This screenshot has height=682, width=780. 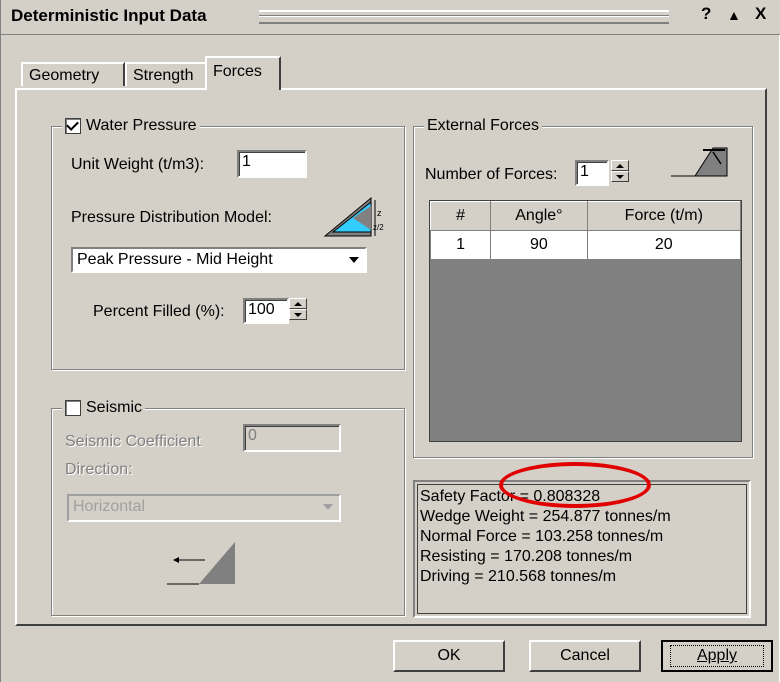 I want to click on wedge-weight-text: Wedge Weight = 254.877 tonnes/m, so click(x=545, y=516).